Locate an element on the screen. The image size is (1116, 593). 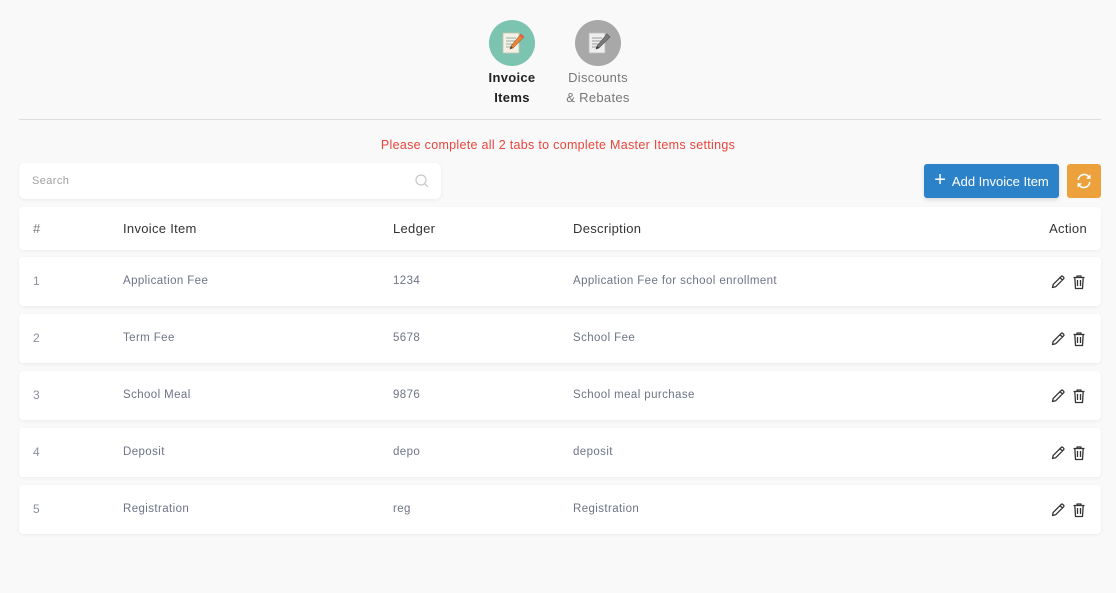
tab-discounts-rebates: Discounts & Rebates is located at coordinates (598, 64).